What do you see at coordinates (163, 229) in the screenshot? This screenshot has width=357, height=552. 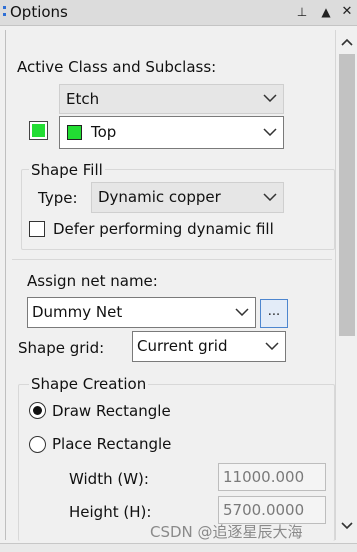 I see `defer-fill-label: Defer performing dynamic fill` at bounding box center [163, 229].